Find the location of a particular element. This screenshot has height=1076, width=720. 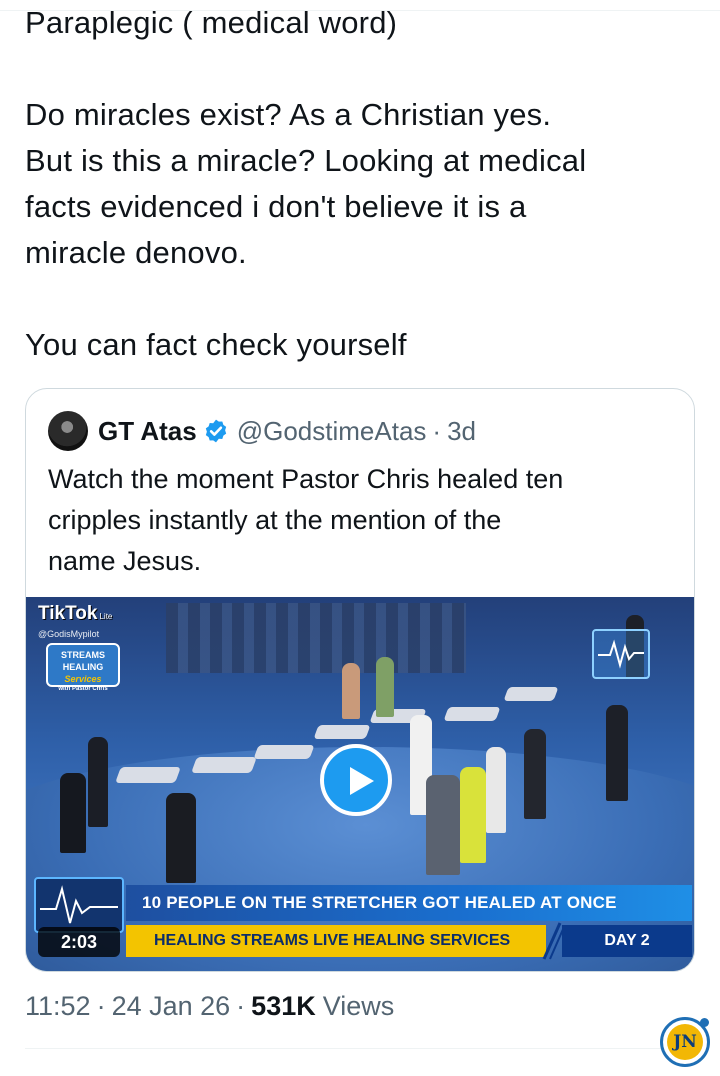

logo-line: STREAMS is located at coordinates (82, 655).